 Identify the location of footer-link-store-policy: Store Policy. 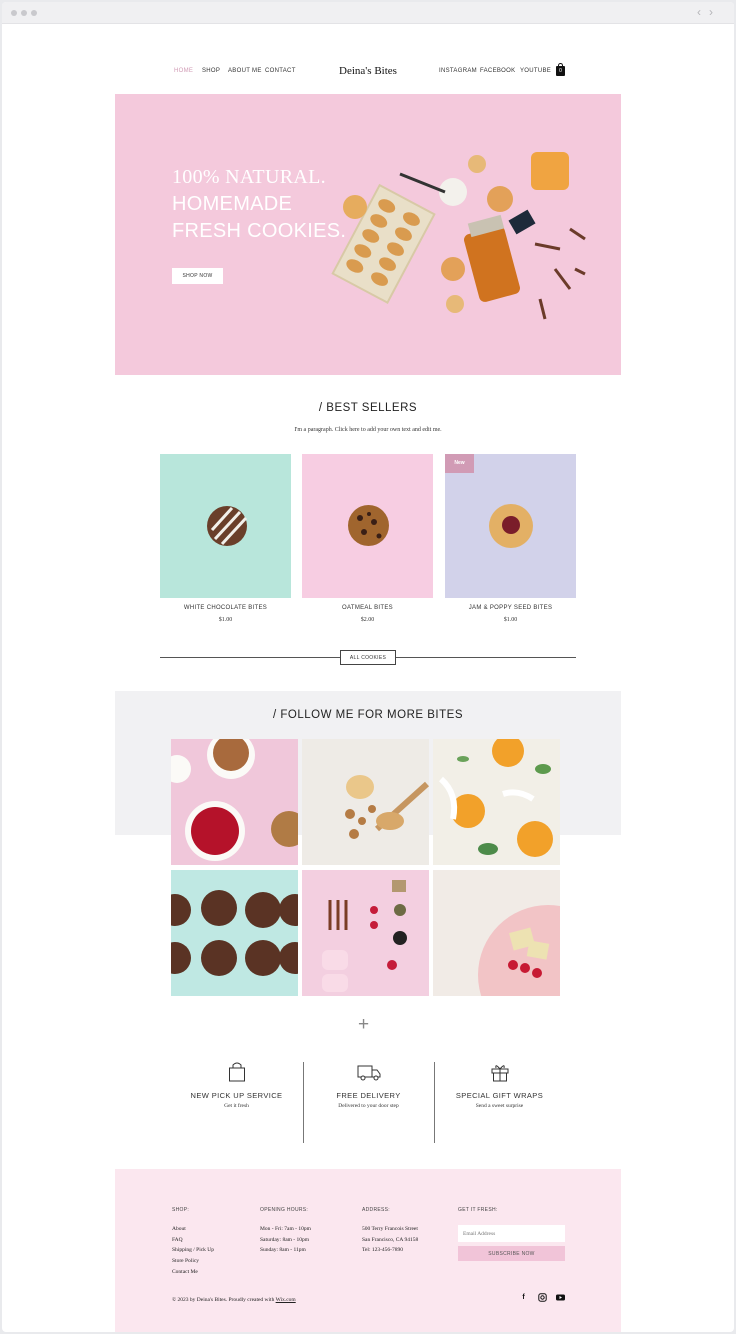
(193, 1261).